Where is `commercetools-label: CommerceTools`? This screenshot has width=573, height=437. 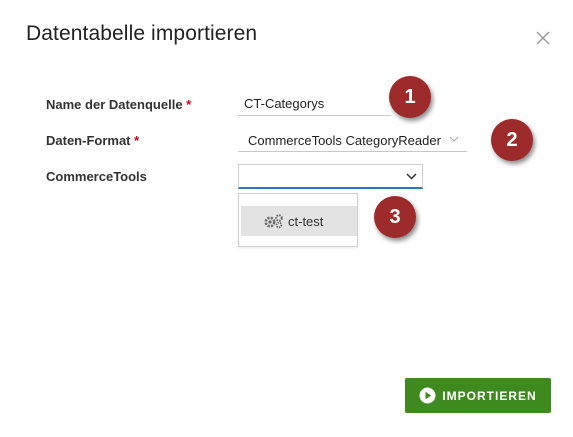 commercetools-label: CommerceTools is located at coordinates (96, 176).